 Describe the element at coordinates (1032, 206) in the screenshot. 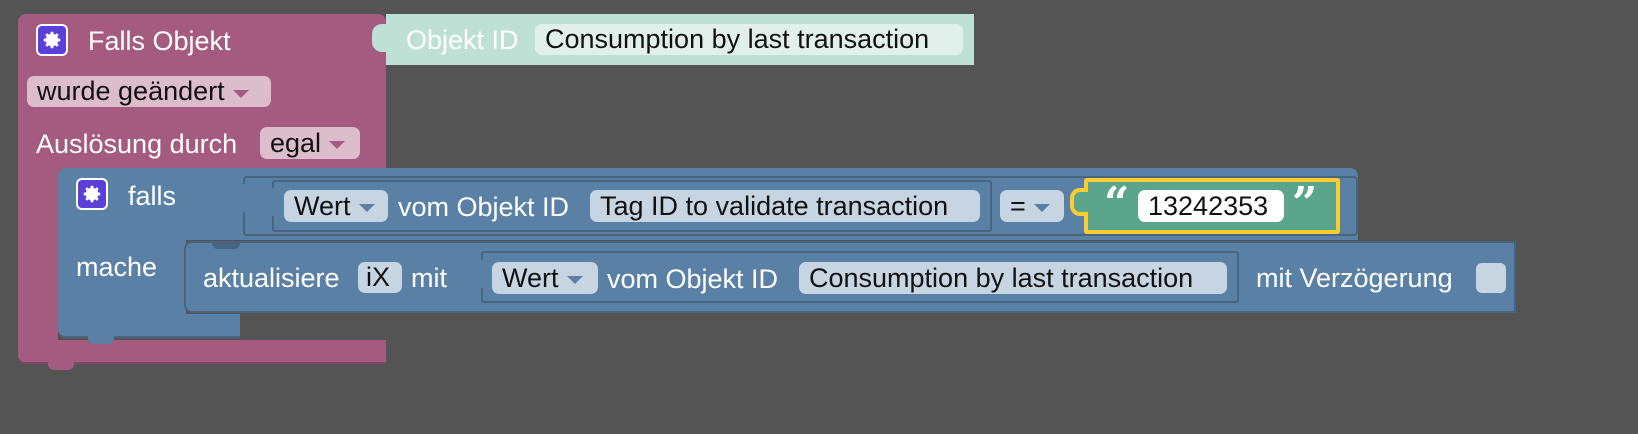

I see `operator-dropdown: =` at that location.